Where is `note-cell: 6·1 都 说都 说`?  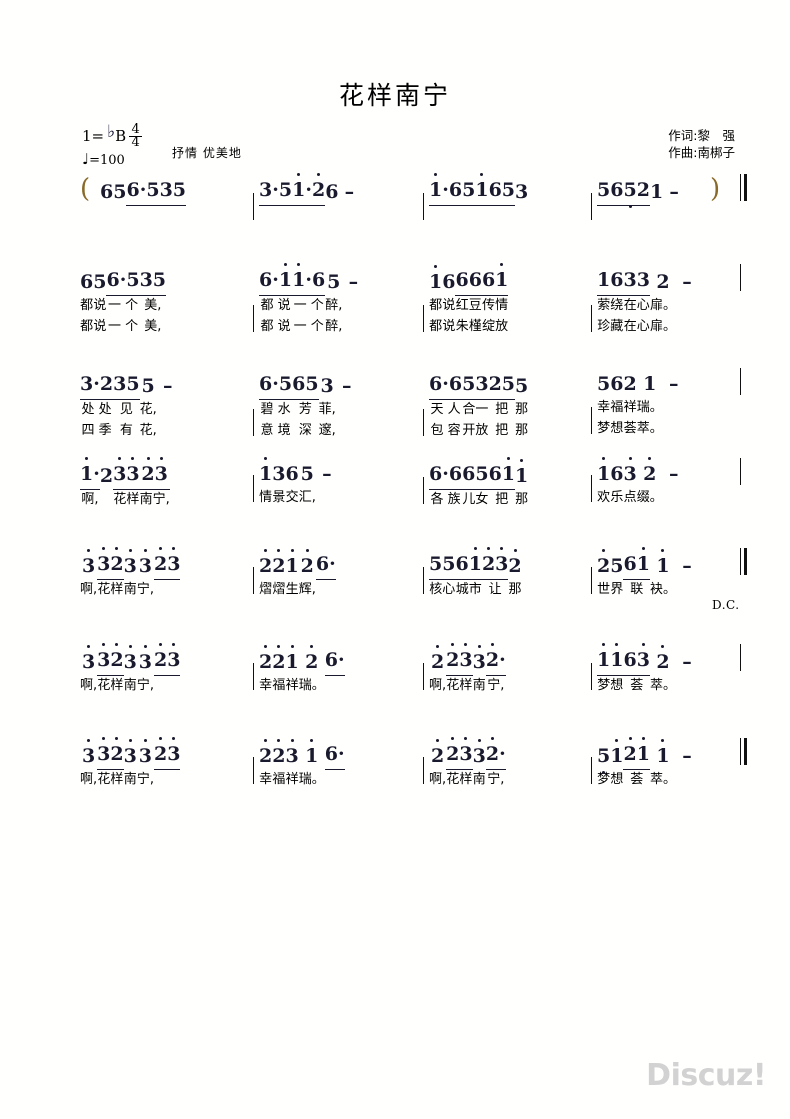
note-cell: 6·1 都 说都 说 is located at coordinates (276, 300).